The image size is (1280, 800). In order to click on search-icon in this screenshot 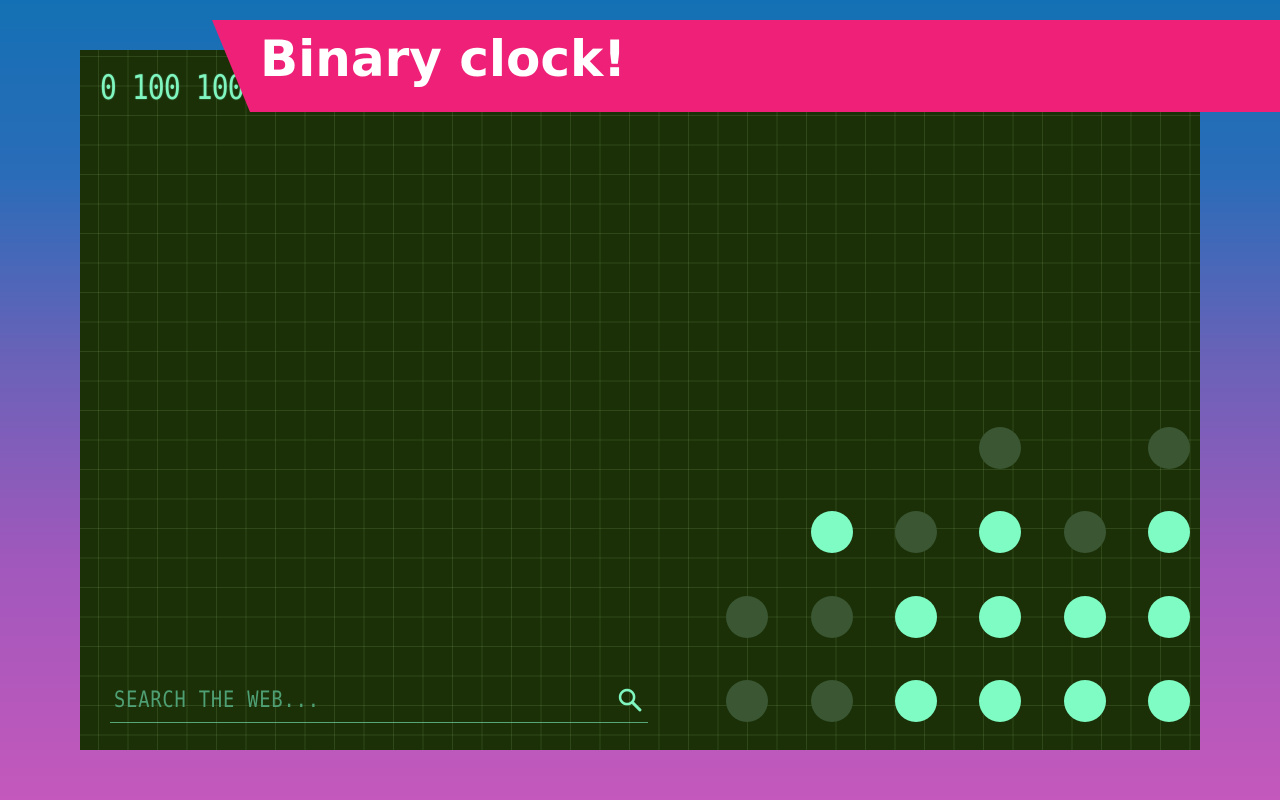, I will do `click(630, 700)`.